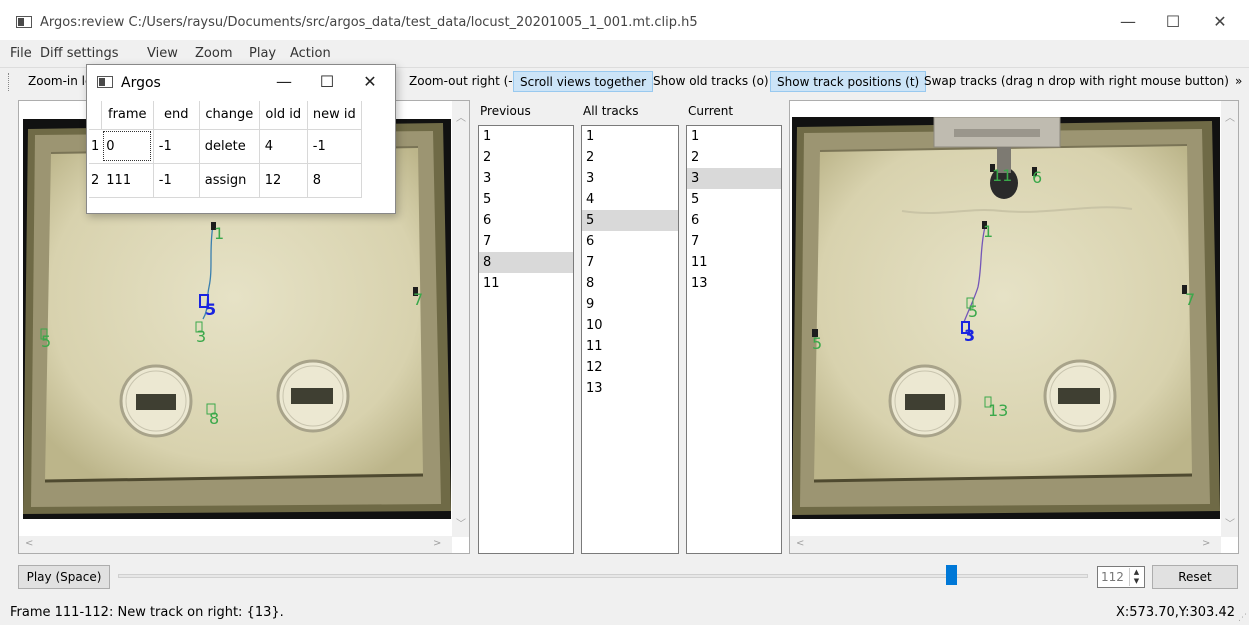 This screenshot has height=625, width=1249. Describe the element at coordinates (284, 82) in the screenshot. I see `dialog-minimize-button: —` at that location.